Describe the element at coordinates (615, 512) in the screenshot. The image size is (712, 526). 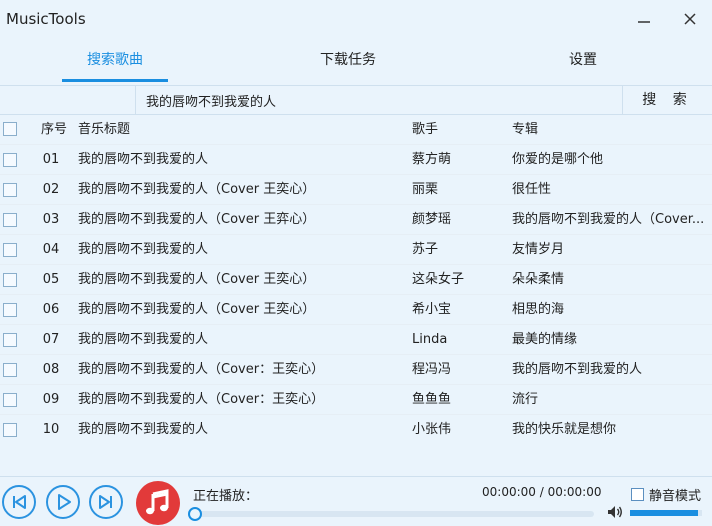
I see `speaker-icon` at that location.